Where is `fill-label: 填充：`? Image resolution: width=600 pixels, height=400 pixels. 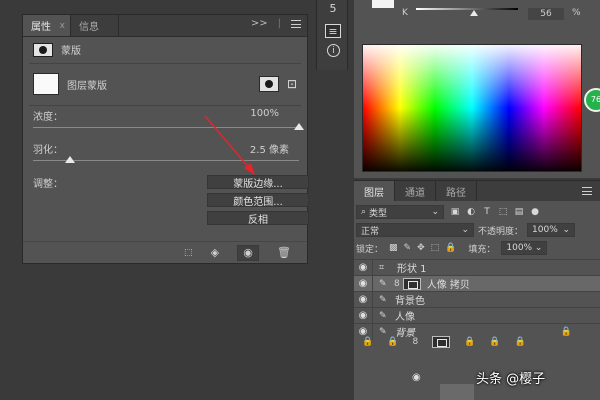
fill-label: 填充： is located at coordinates (482, 249).